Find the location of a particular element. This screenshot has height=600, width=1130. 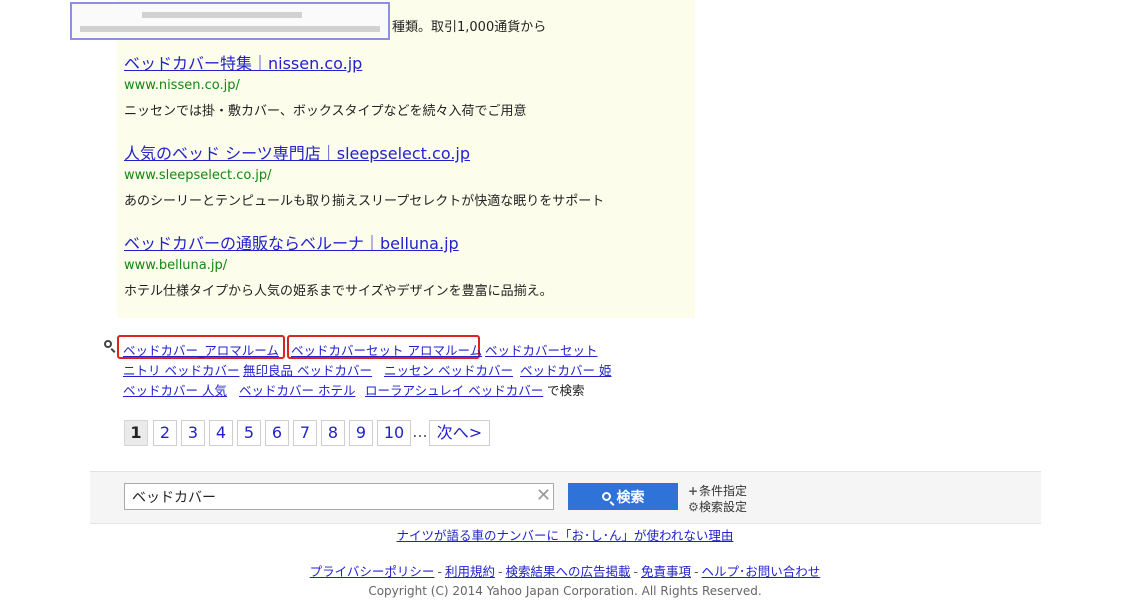

ad-title: ベッドカバーの通販ならベルーナ｜belluna.jp is located at coordinates (338, 244).